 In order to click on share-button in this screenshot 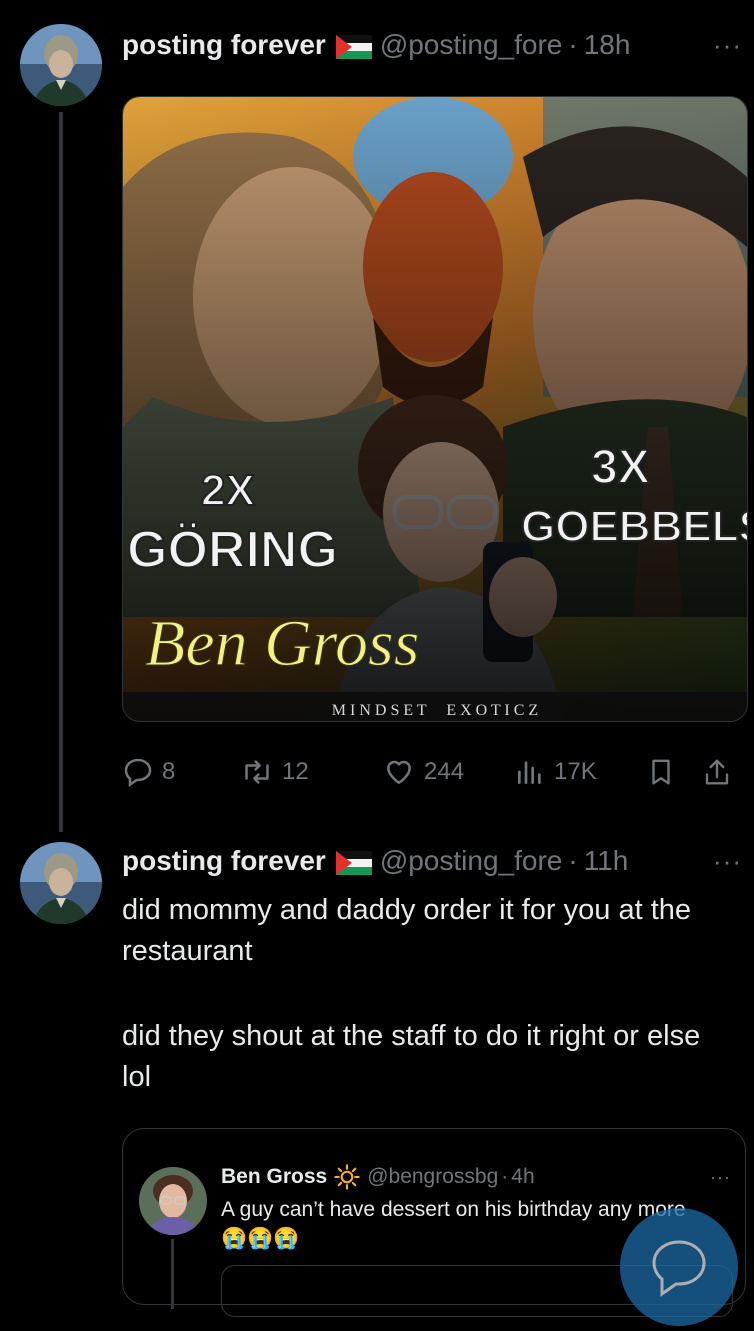, I will do `click(720, 772)`.